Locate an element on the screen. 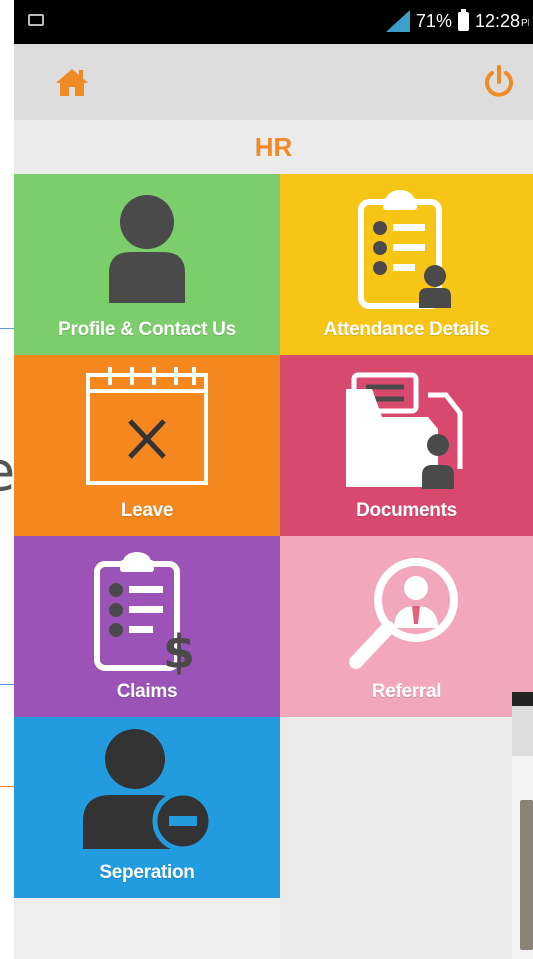 The image size is (533, 959). clock: 12:28 is located at coordinates (497, 20).